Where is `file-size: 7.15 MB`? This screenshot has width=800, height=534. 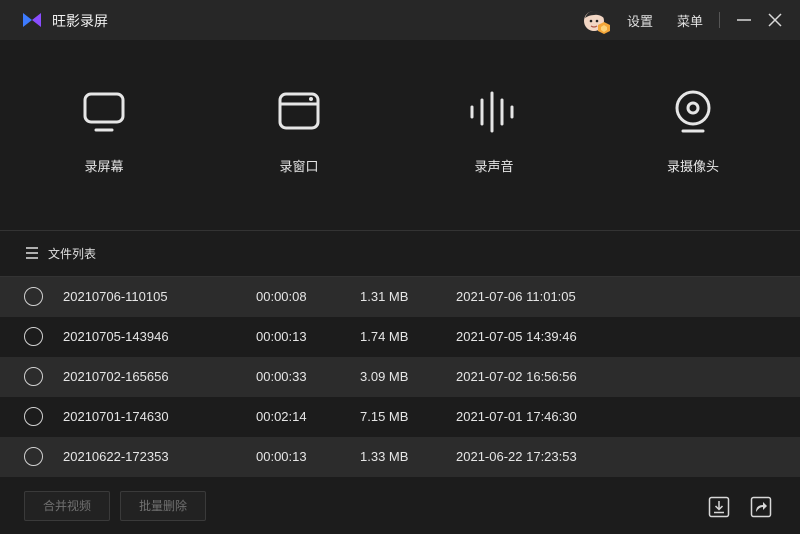
file-size: 7.15 MB is located at coordinates (384, 416).